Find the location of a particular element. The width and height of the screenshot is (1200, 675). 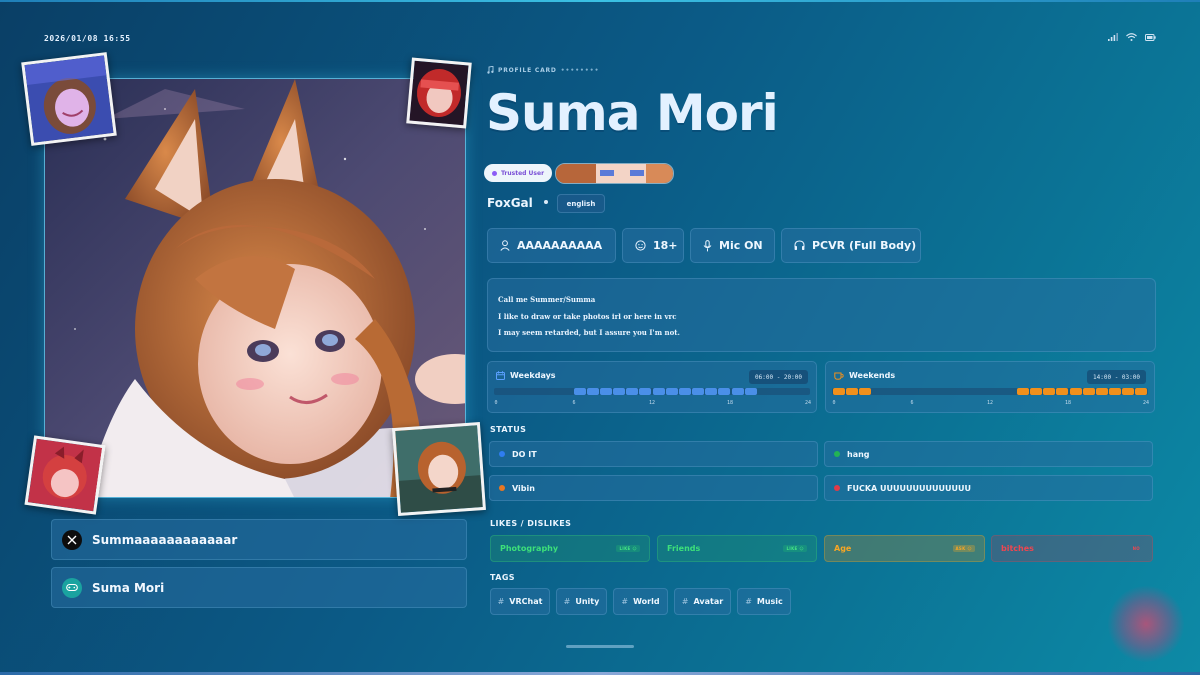

profile-card-kicker: PROFILE CARD •••••••• is located at coordinates (543, 70).